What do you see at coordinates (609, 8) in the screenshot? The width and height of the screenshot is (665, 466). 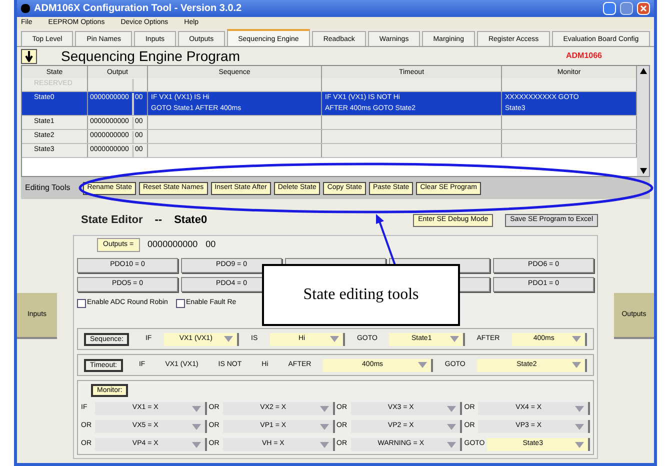 I see `minimize-button` at bounding box center [609, 8].